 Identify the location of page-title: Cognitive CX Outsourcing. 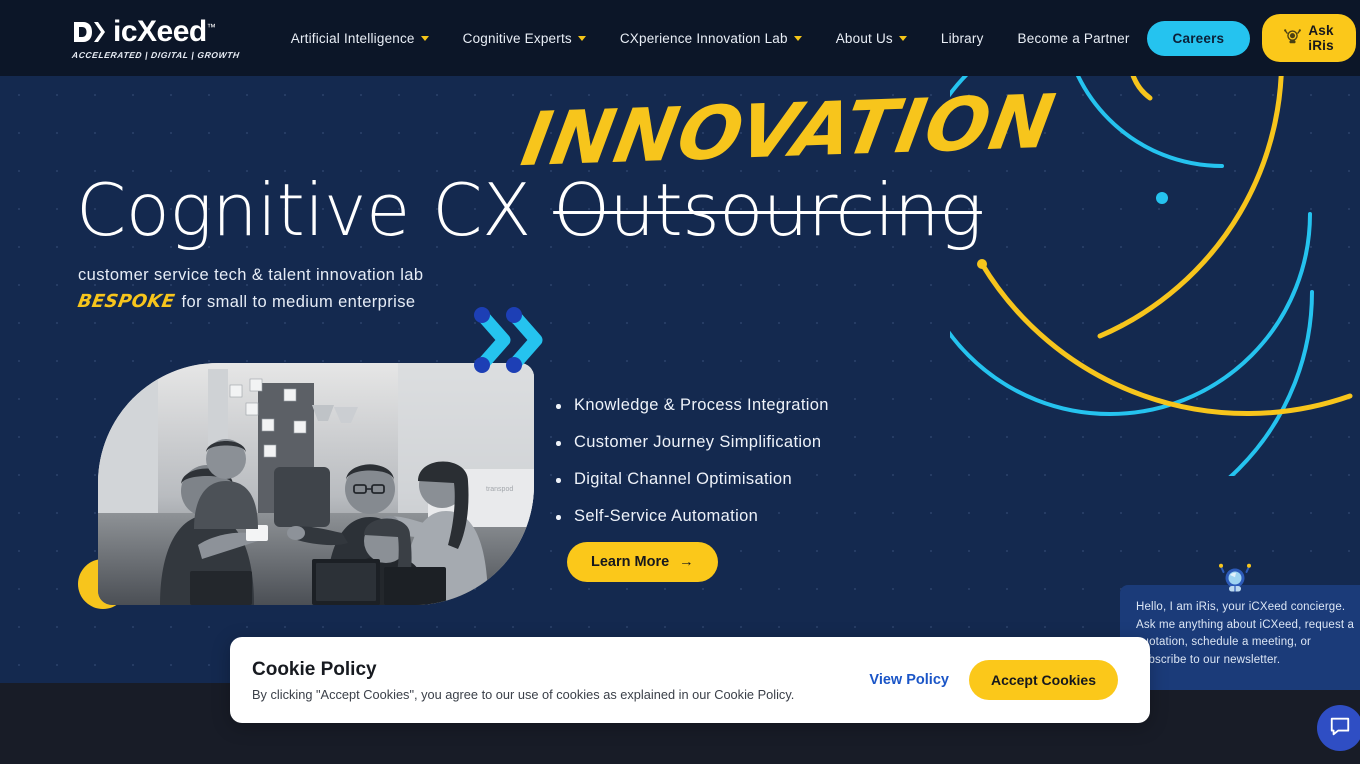
(529, 210).